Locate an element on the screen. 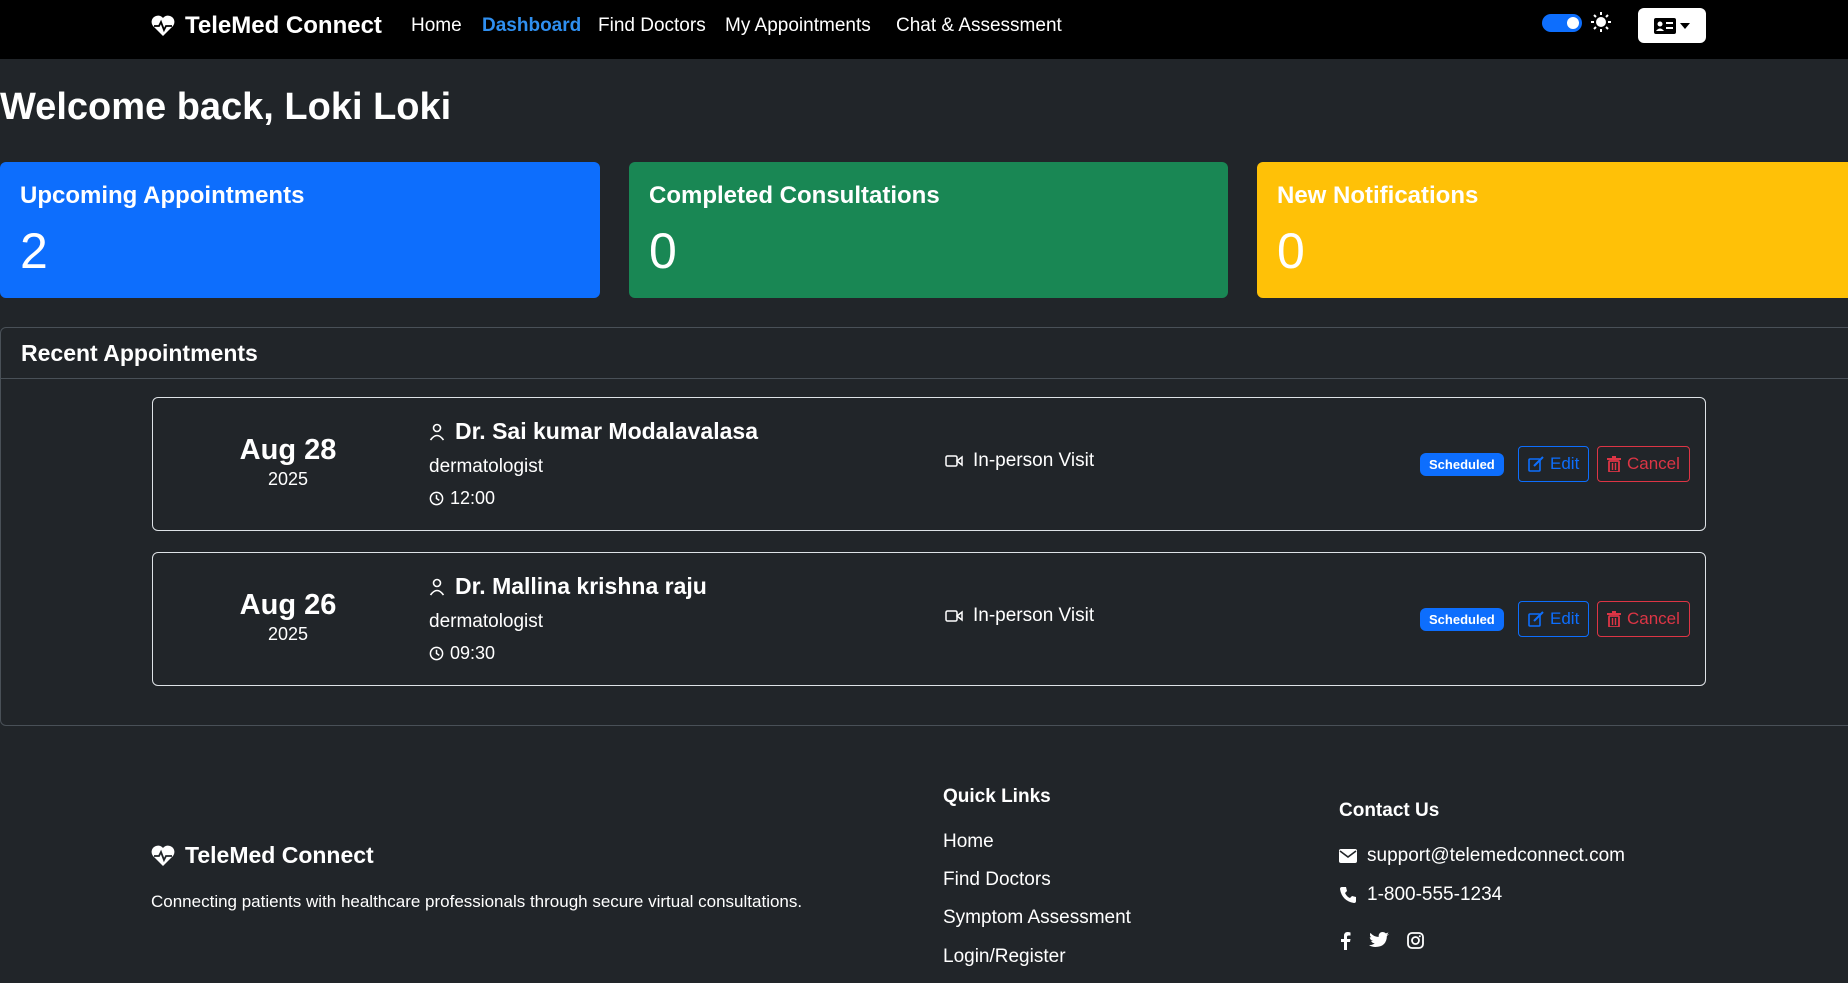 This screenshot has height=983, width=1848. twitter-icon is located at coordinates (1379, 940).